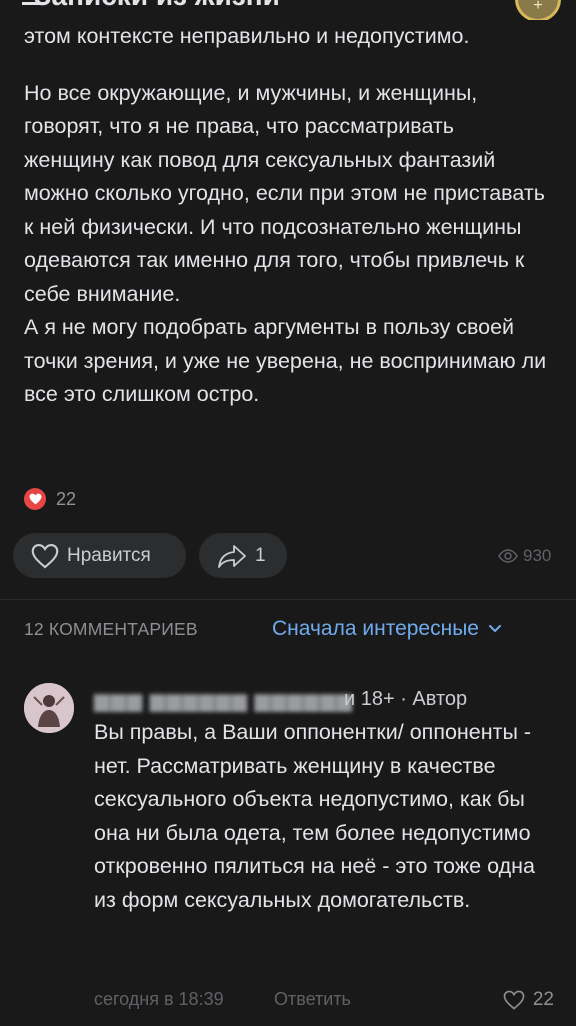 The image size is (576, 1026). Describe the element at coordinates (538, 7) in the screenshot. I see `plus-icon: +` at that location.